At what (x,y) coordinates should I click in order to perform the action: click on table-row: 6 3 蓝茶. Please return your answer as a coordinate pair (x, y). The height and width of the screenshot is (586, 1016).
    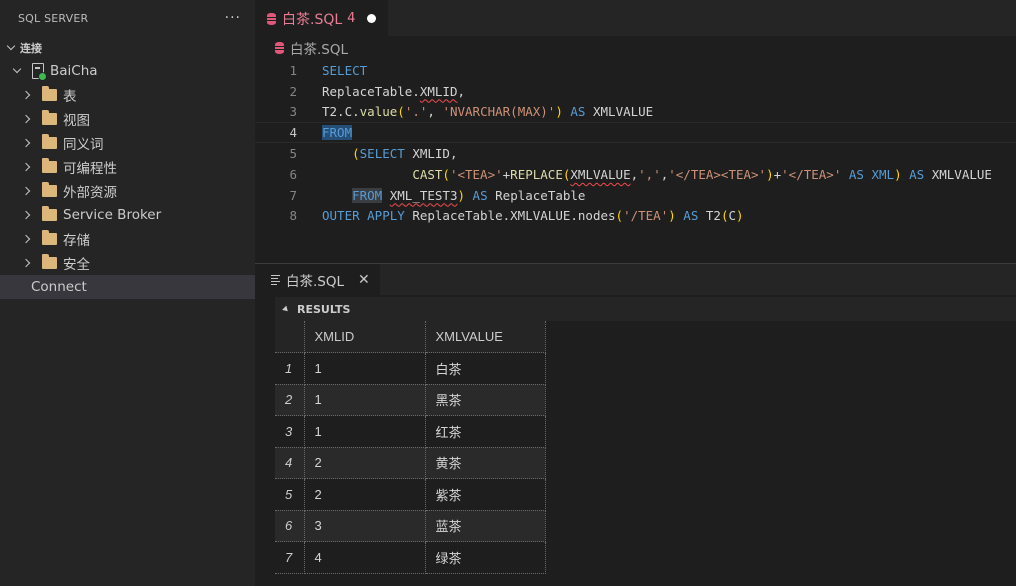
    Looking at the image, I should click on (410, 526).